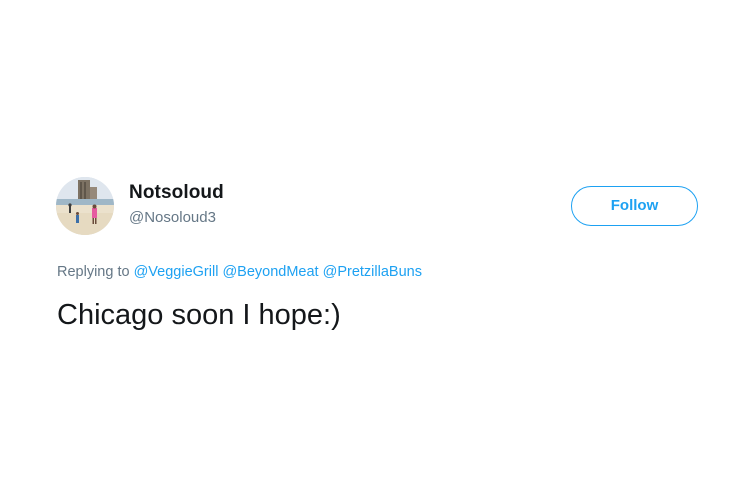  What do you see at coordinates (176, 218) in the screenshot?
I see `user-handle: @Nosoloud3` at bounding box center [176, 218].